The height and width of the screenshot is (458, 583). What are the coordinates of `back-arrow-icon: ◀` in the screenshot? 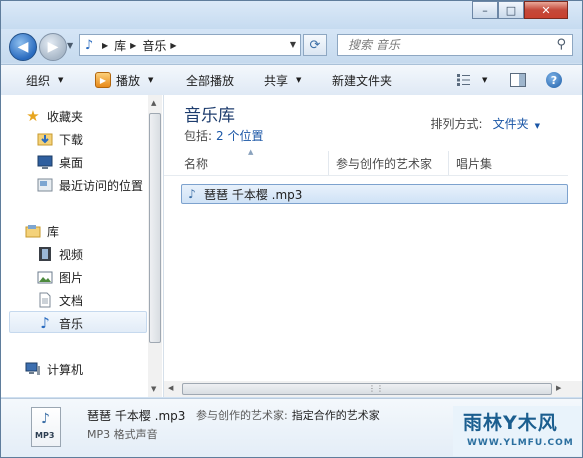 It's located at (23, 47).